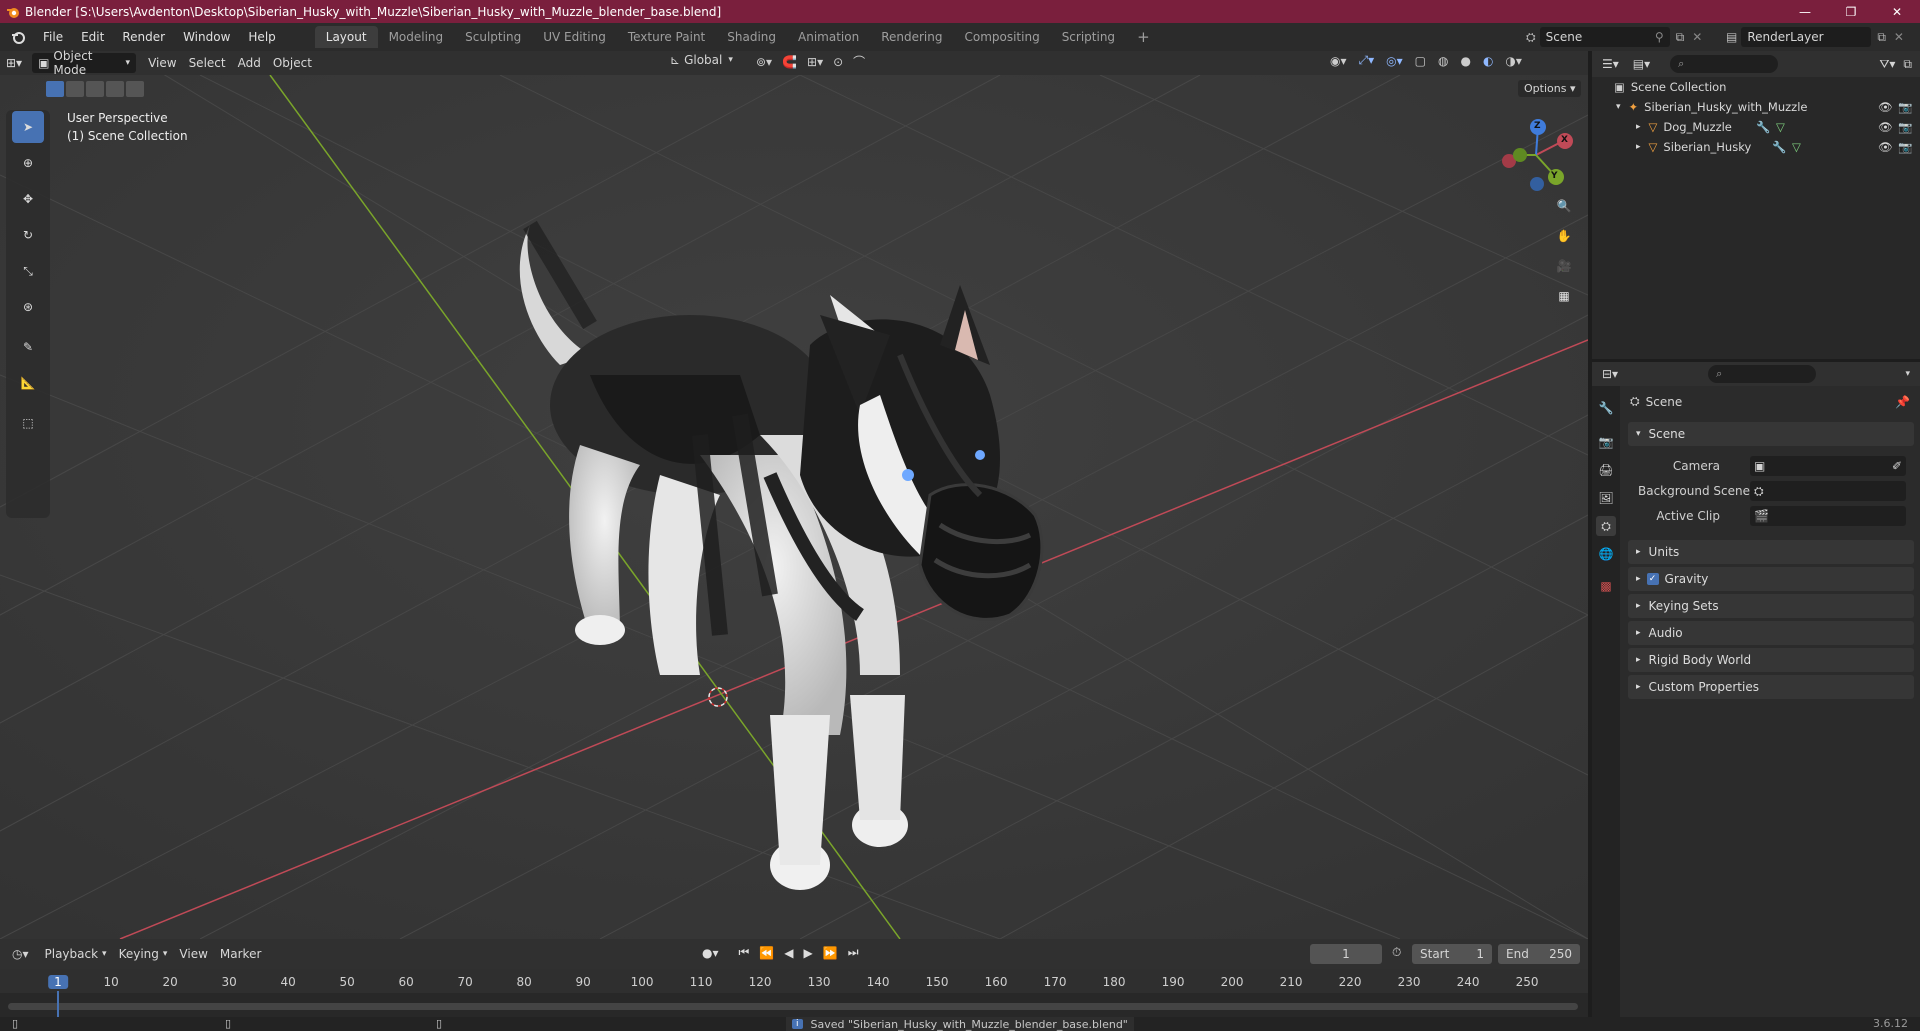 Image resolution: width=1920 pixels, height=1031 pixels. What do you see at coordinates (1907, 374) in the screenshot?
I see `chevron-down-icon: ▾` at bounding box center [1907, 374].